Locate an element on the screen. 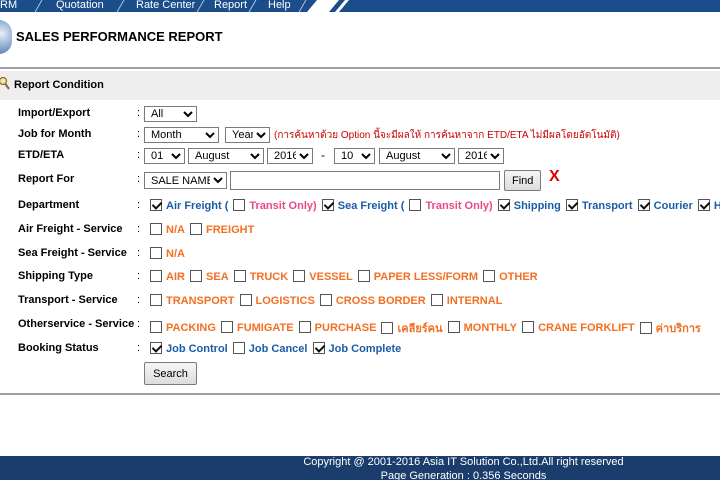 This screenshot has width=720, height=482. etd-to-year-select: 2016 is located at coordinates (481, 156).